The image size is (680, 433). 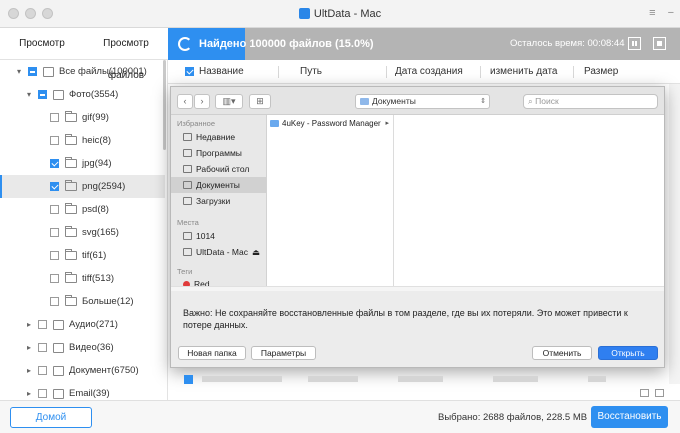 What do you see at coordinates (218, 252) in the screenshot?
I see `dialog-sidebar-item: UltData - Mac ⏏` at bounding box center [218, 252].